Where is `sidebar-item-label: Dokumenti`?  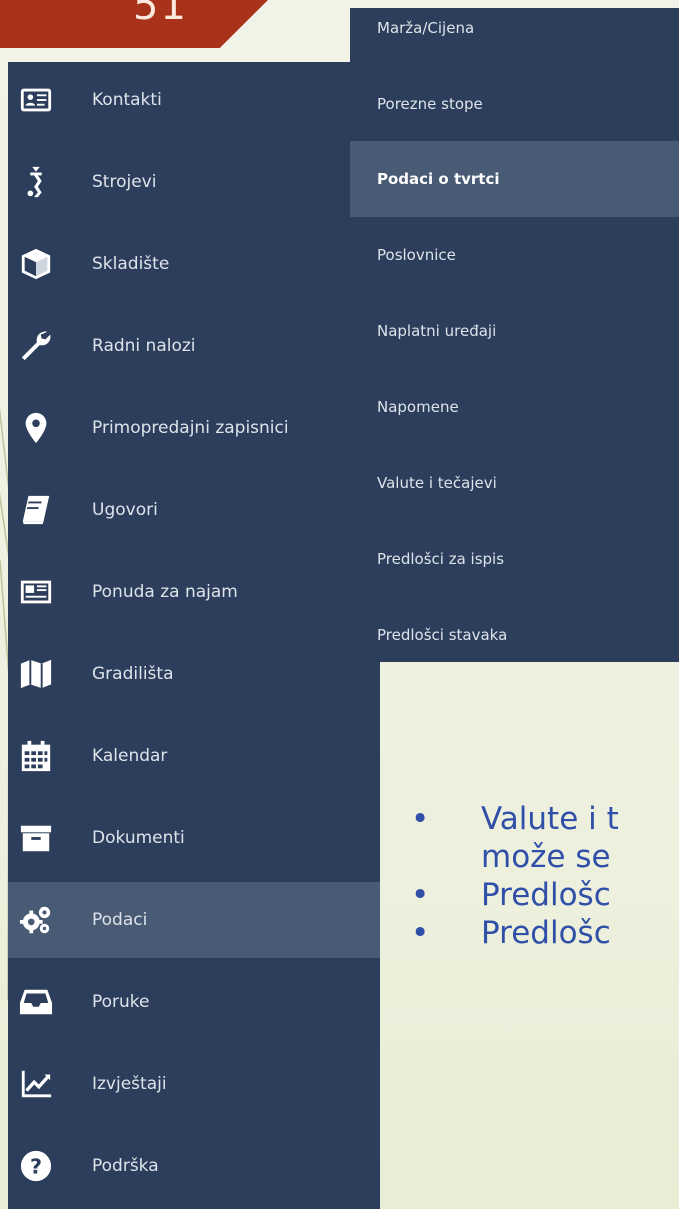 sidebar-item-label: Dokumenti is located at coordinates (138, 838).